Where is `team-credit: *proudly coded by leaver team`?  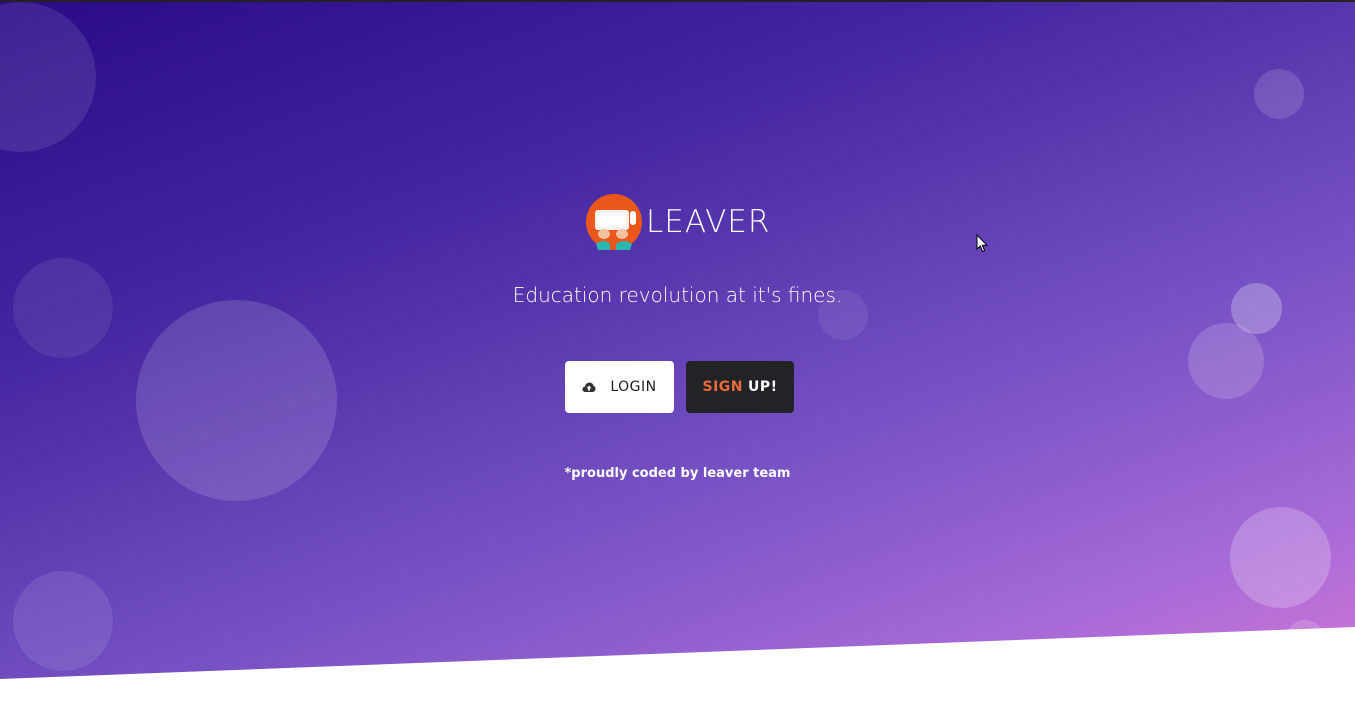
team-credit: *proudly coded by leaver team is located at coordinates (677, 473).